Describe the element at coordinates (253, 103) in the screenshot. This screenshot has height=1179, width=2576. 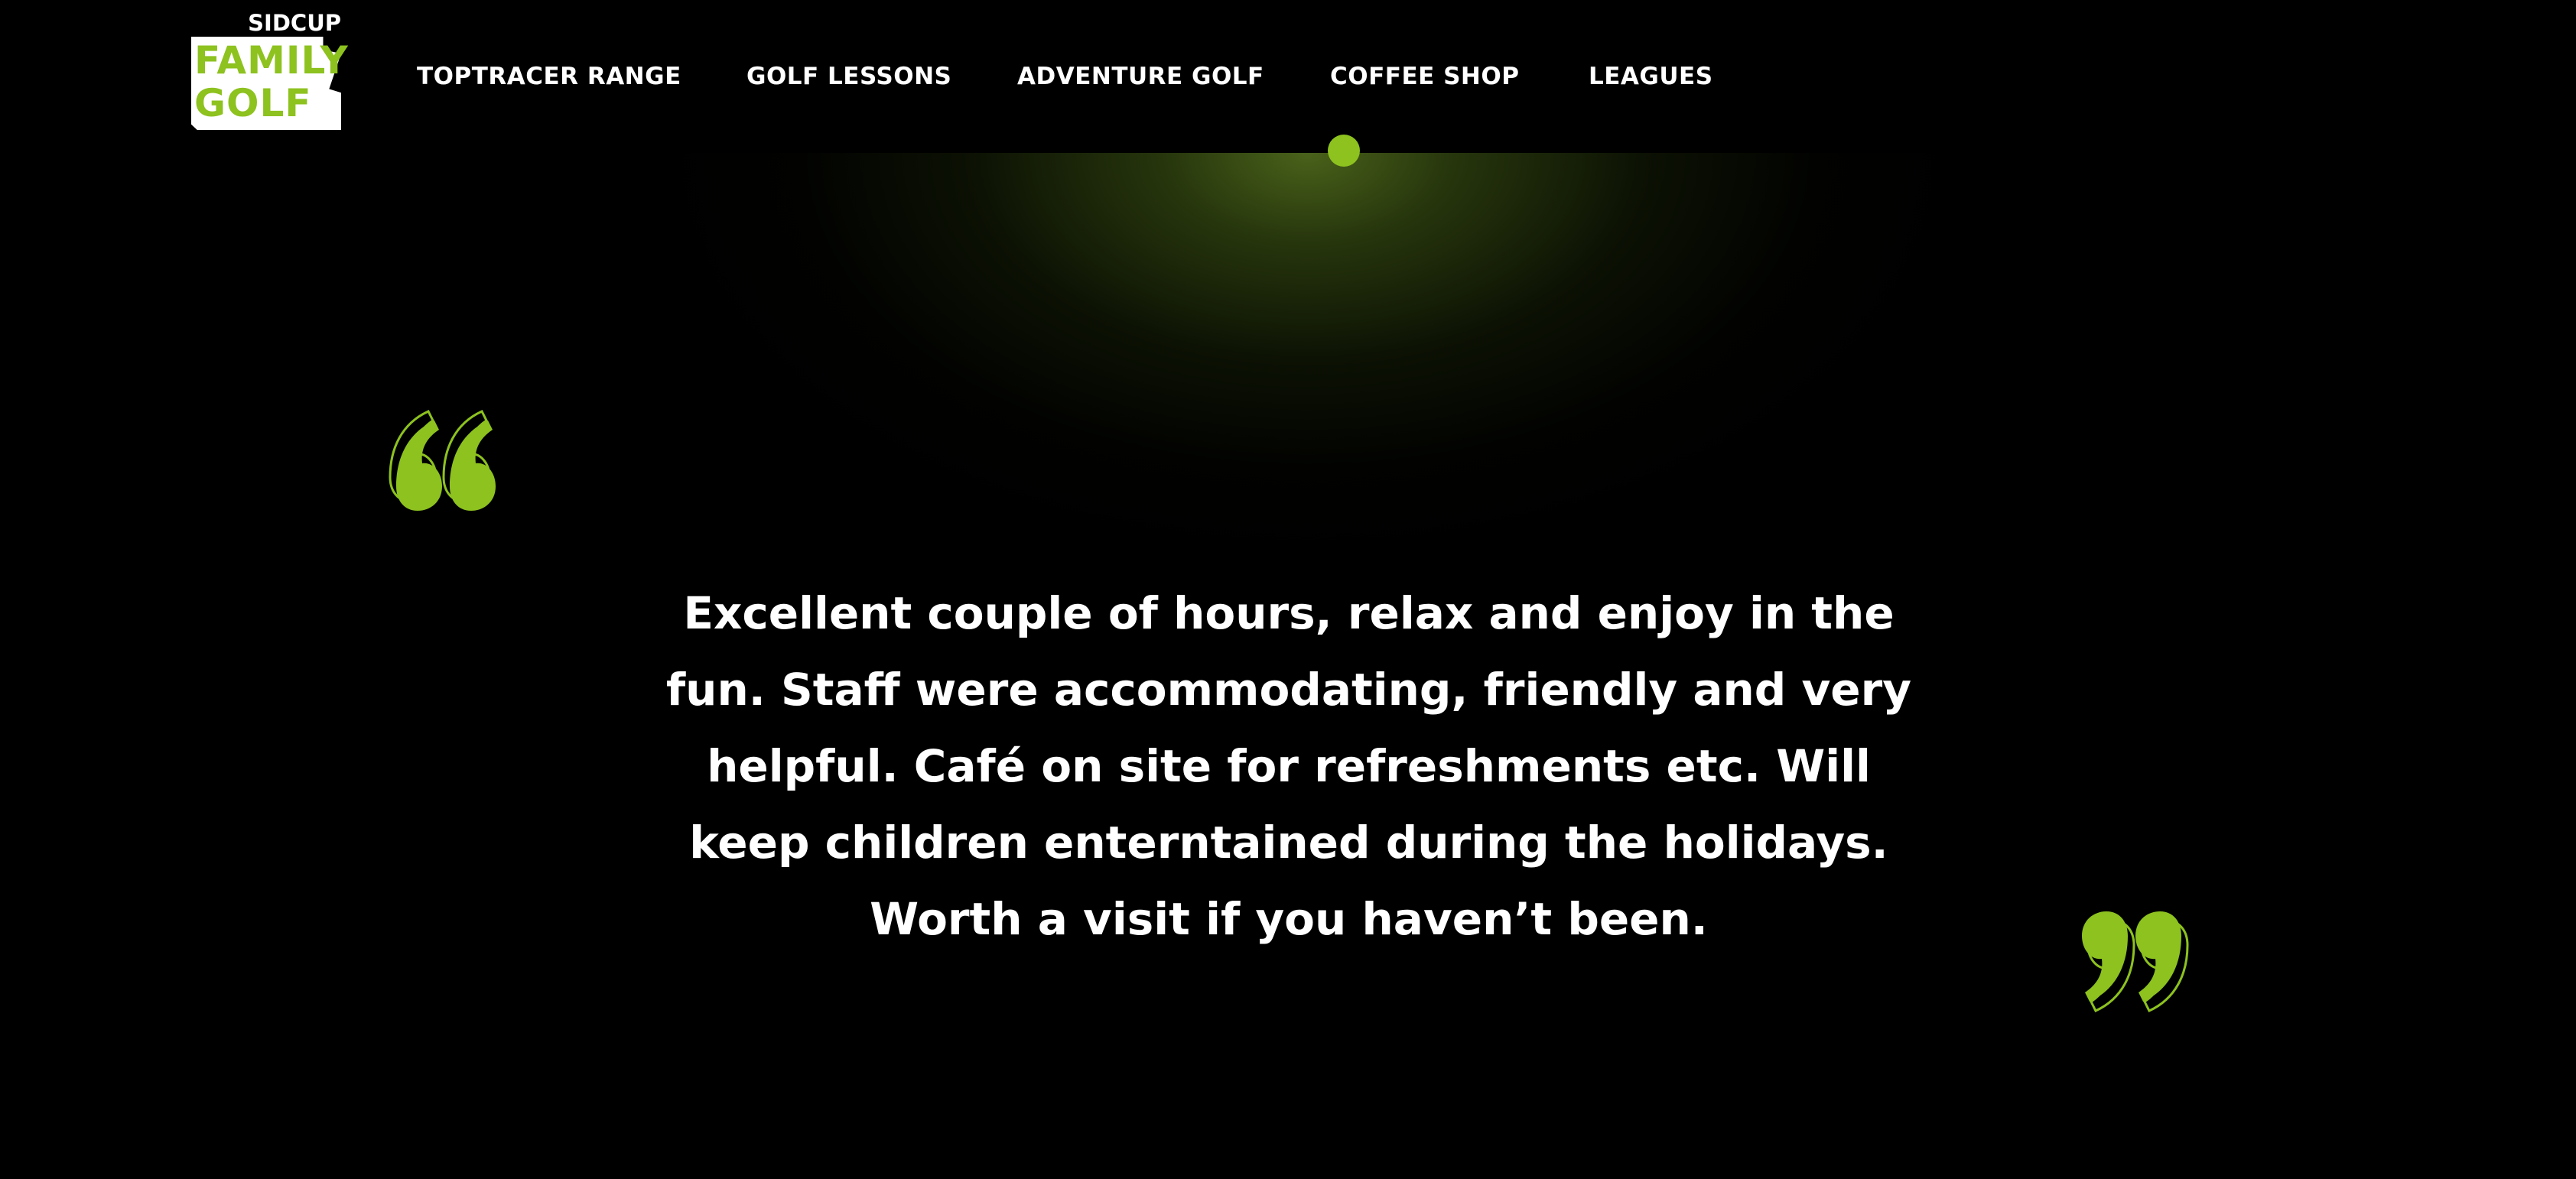
I see `logo-golf-text: GOLF` at that location.